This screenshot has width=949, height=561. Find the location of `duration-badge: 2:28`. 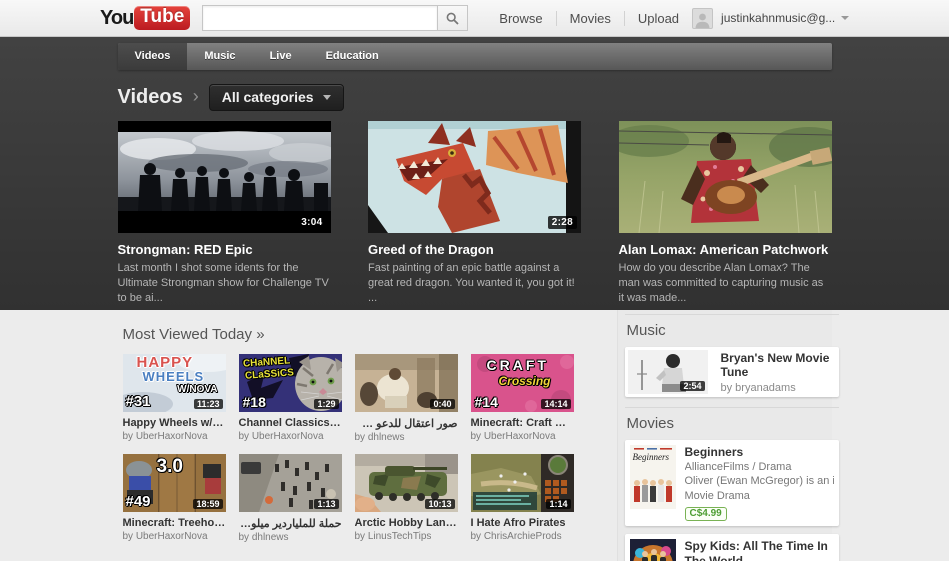

duration-badge: 2:28 is located at coordinates (562, 222).